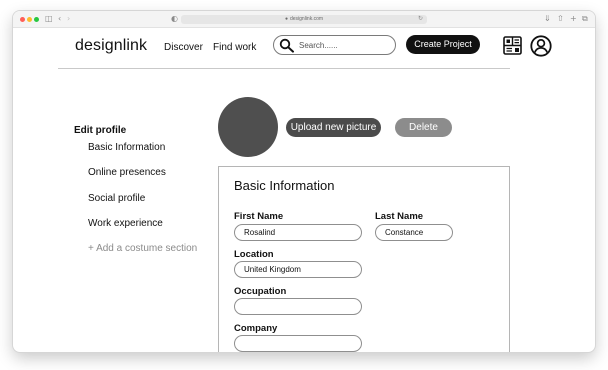 This screenshot has width=608, height=370. What do you see at coordinates (298, 269) in the screenshot?
I see `location-field` at bounding box center [298, 269].